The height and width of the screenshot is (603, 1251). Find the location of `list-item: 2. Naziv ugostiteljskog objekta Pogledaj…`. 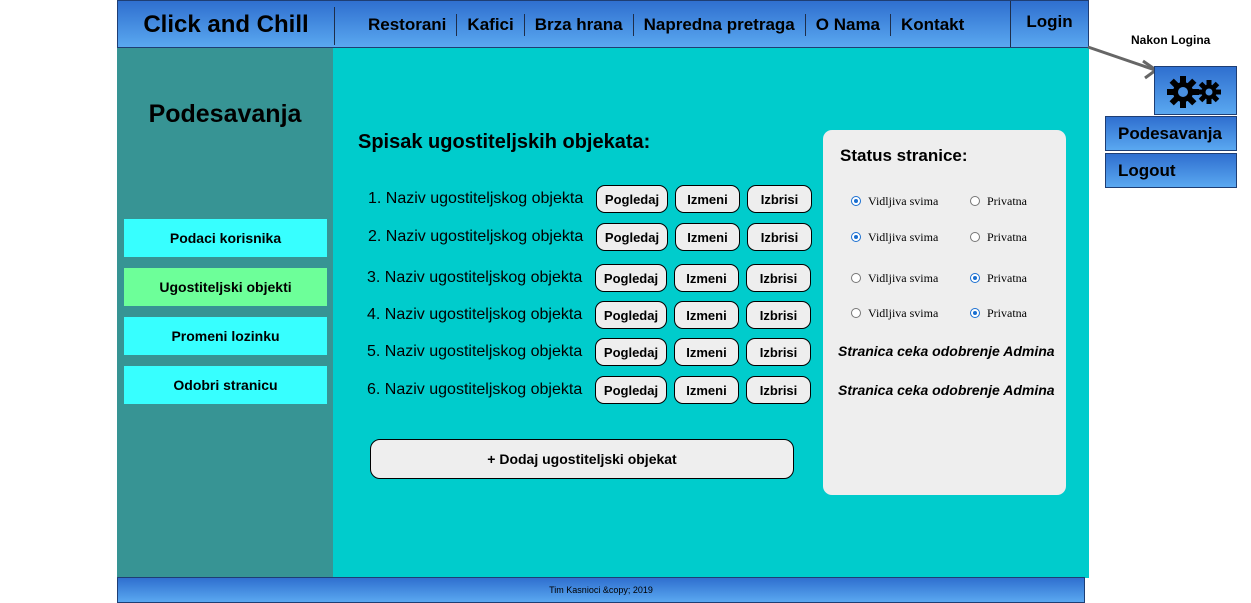

list-item: 2. Naziv ugostiteljskog objekta Pogledaj… is located at coordinates (593, 237).